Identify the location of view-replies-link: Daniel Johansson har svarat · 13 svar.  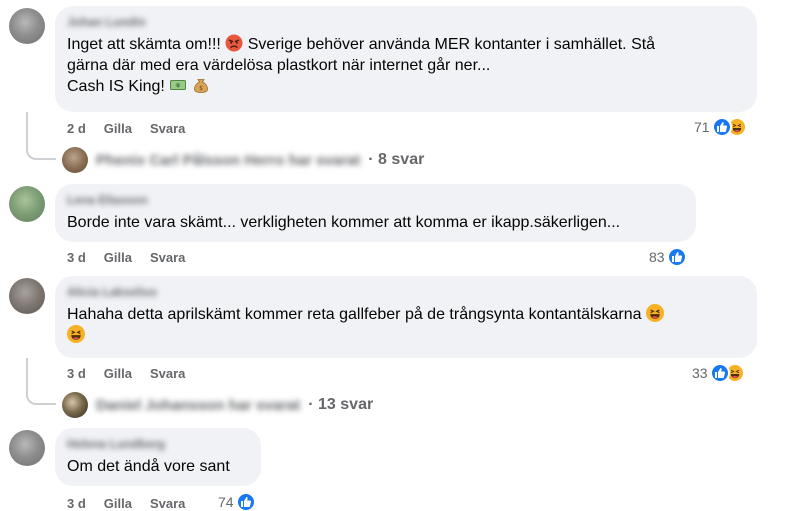
(217, 405).